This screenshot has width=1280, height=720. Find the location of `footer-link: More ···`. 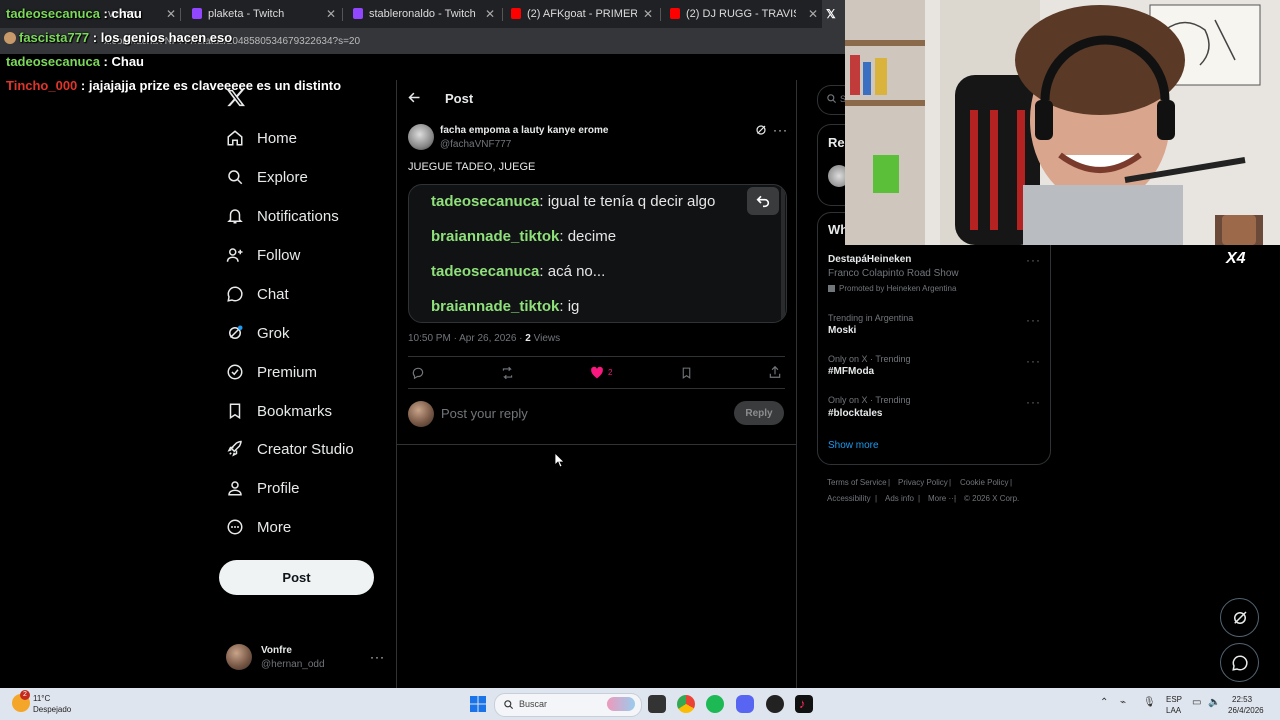

footer-link: More ··· is located at coordinates (942, 498).